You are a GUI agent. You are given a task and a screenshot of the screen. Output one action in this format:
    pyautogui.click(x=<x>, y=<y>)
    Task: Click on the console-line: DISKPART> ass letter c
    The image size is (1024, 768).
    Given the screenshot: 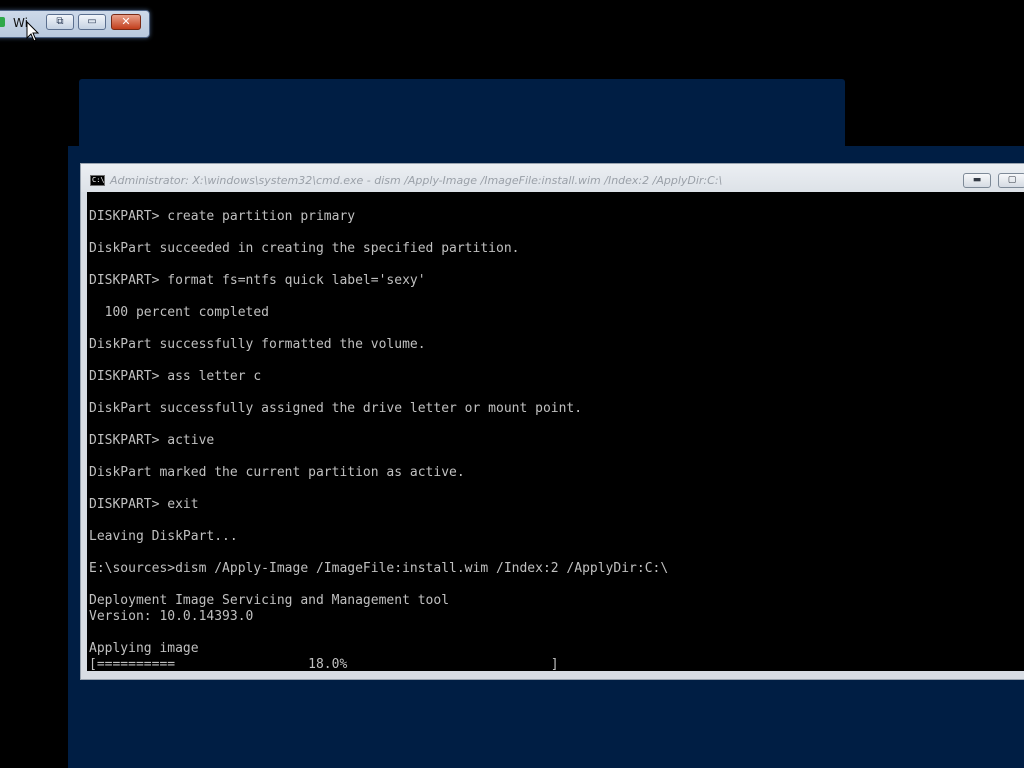 What is the action you would take?
    pyautogui.click(x=175, y=376)
    